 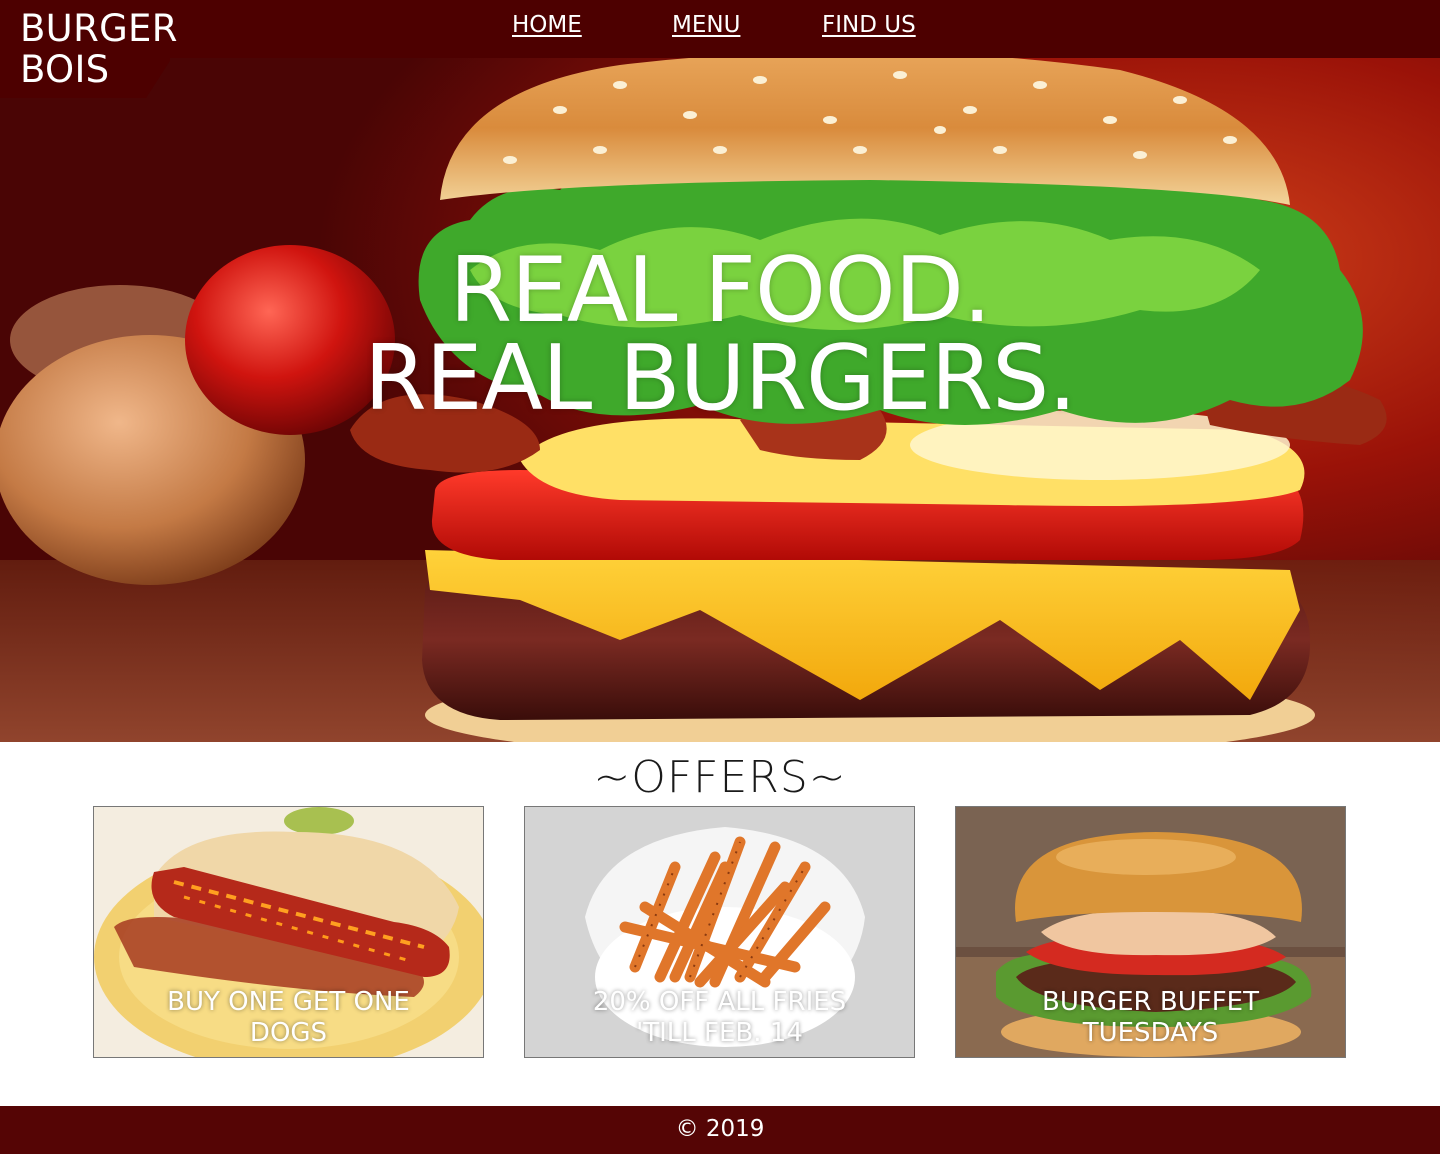 I want to click on offer-caption-line-1: BURGER BUFFET, so click(x=1150, y=1002).